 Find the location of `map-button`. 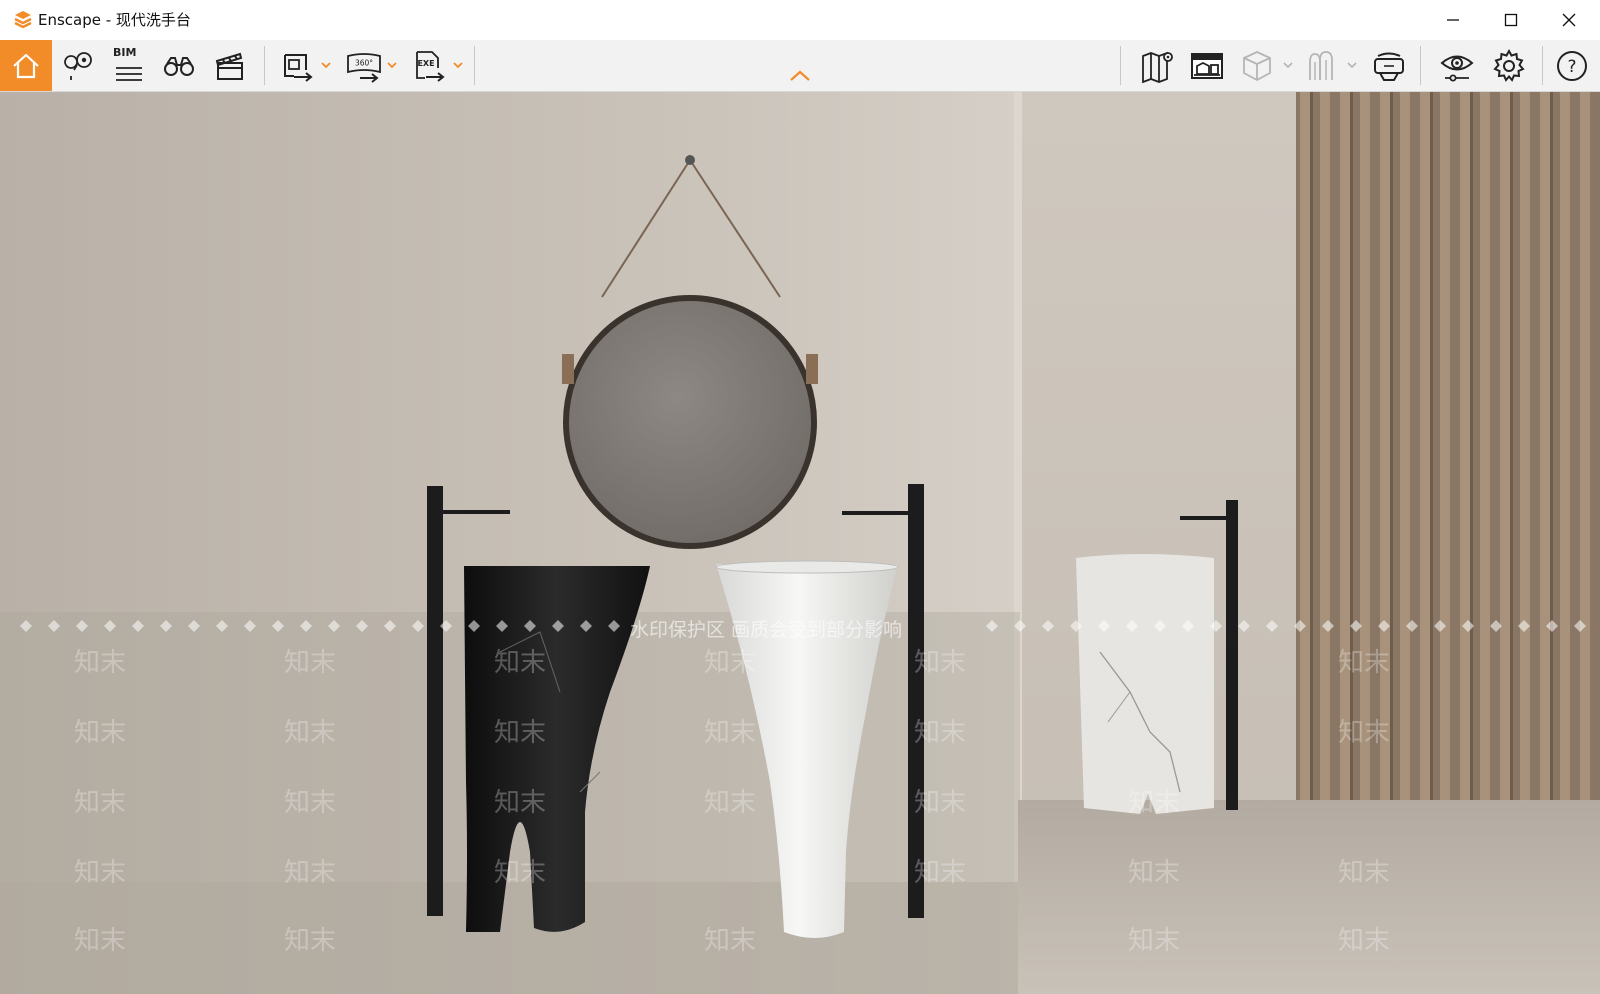

map-button is located at coordinates (1157, 65).